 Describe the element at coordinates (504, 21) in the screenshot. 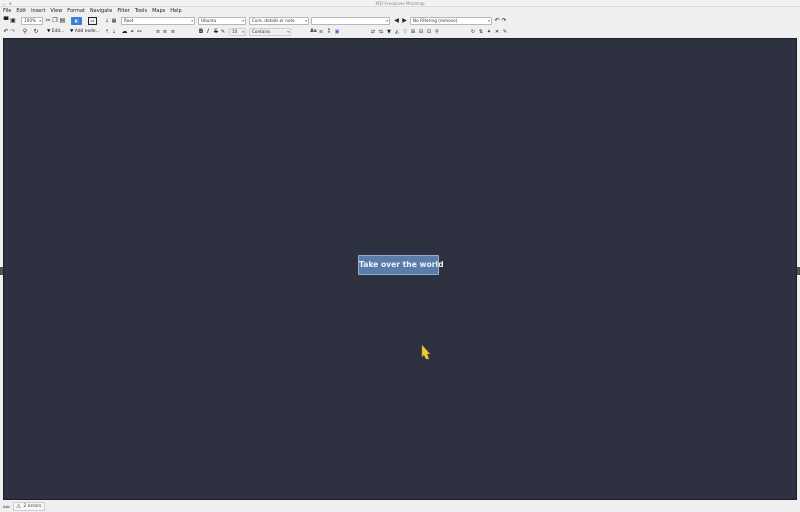

I see `redo-filter-icon: ↷` at that location.